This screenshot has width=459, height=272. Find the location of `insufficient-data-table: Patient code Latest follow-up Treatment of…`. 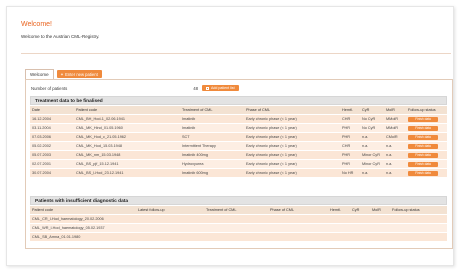

insufficient-data-table: Patient code Latest follow-up Treatment of… is located at coordinates (238, 224).